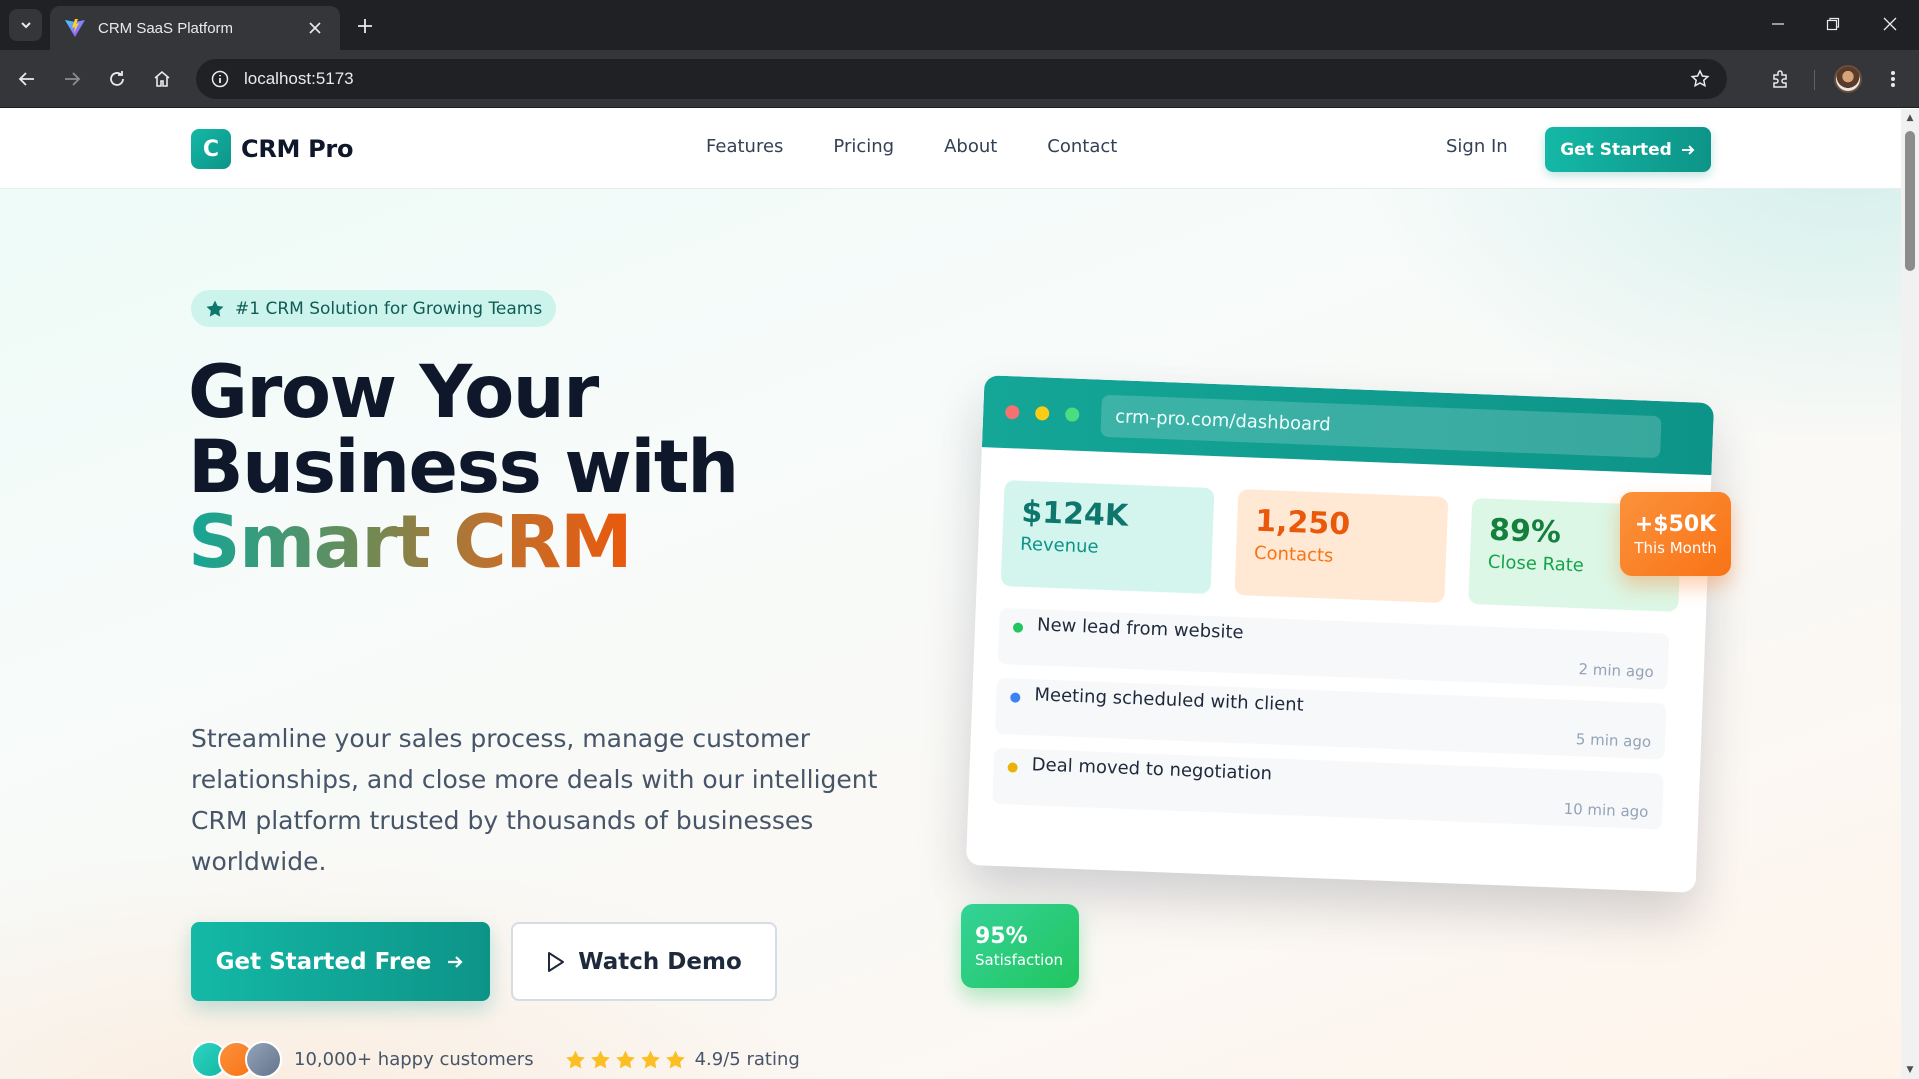 The image size is (1919, 1079). I want to click on customers-count: 10,000+ happy customers, so click(414, 1059).